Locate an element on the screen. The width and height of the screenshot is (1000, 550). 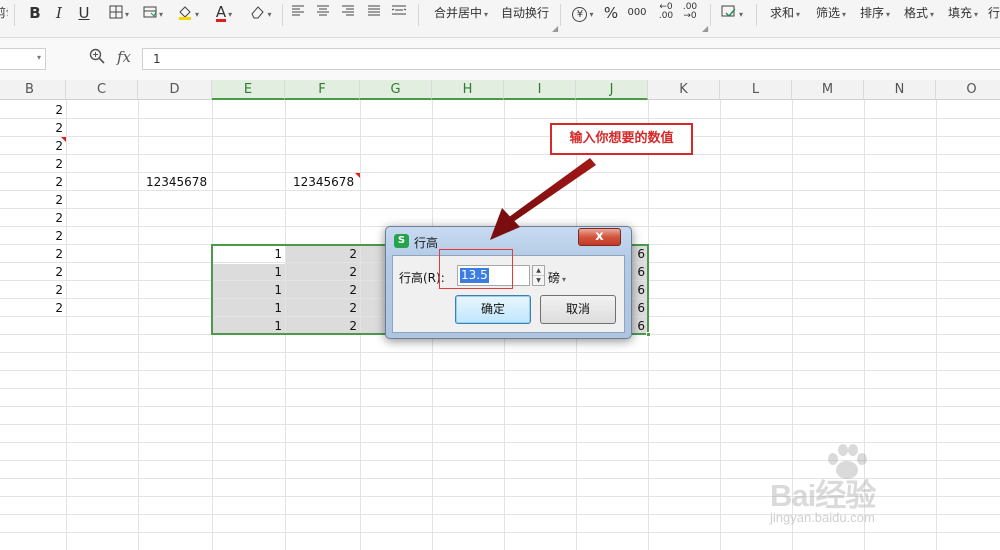
column-header-k: K is located at coordinates (684, 90).